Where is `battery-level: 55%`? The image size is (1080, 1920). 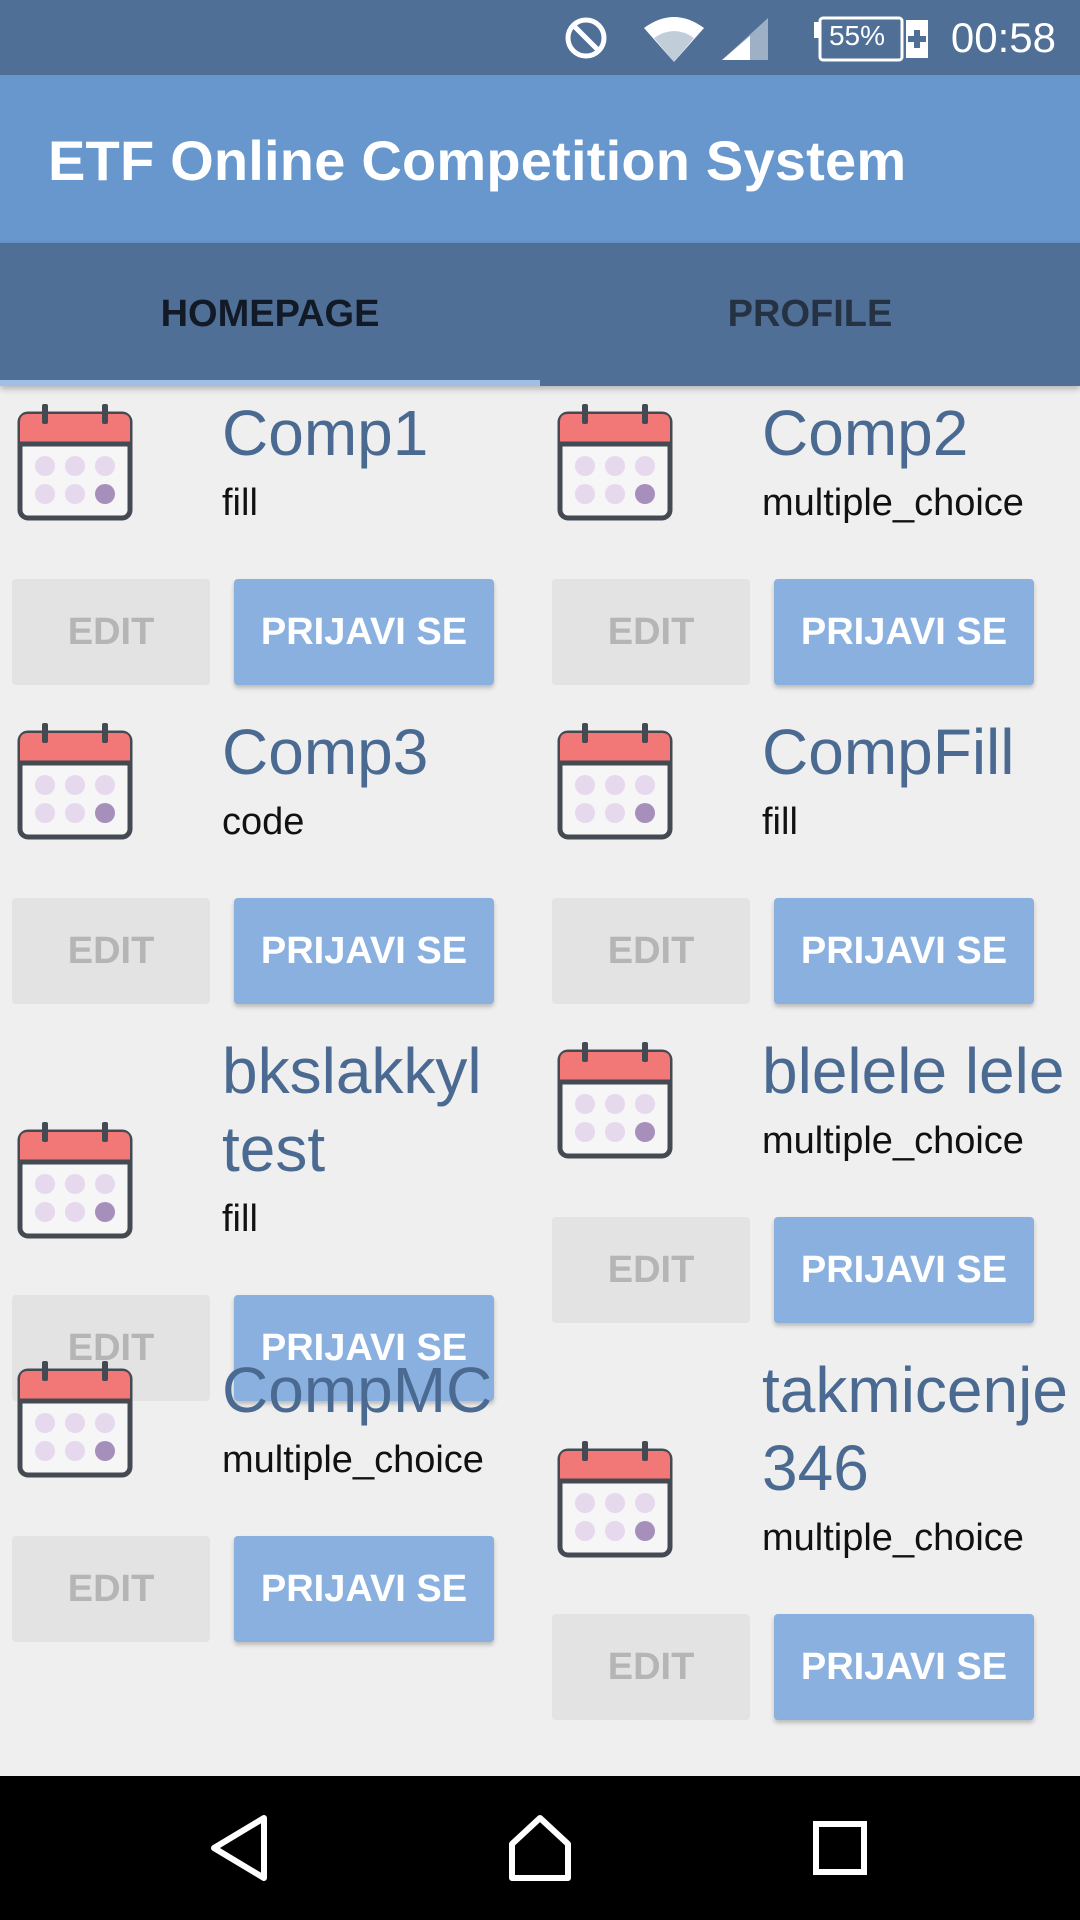
battery-level: 55% is located at coordinates (857, 35).